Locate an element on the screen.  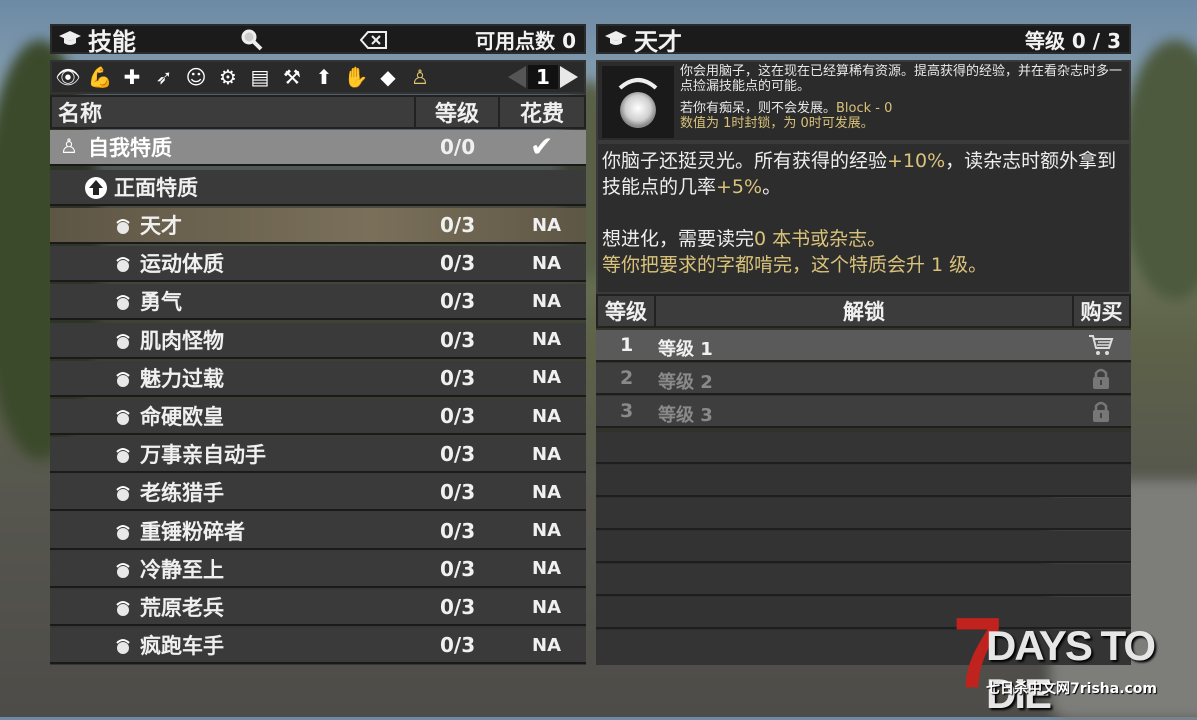
skill-category-toolbar: 👁 💪 ✚ ➶ ☺ ⚙ ▤ ⚒ ⬆ ✋ ◆ ♙ 1 is located at coordinates (318, 77).